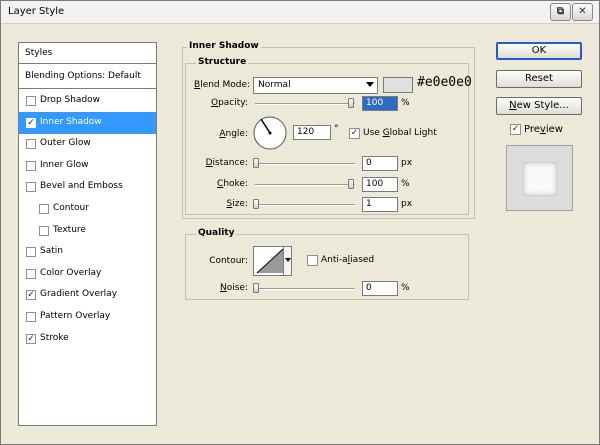 Image resolution: width=600 pixels, height=445 pixels. Describe the element at coordinates (226, 163) in the screenshot. I see `distance-label: Distance:` at that location.